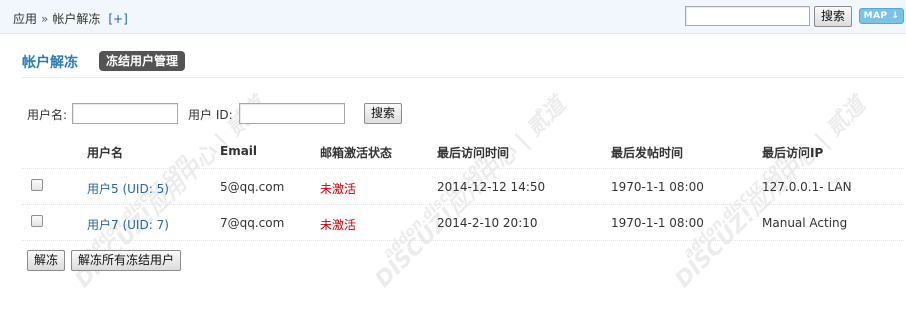  Describe the element at coordinates (46, 260) in the screenshot. I see `unfreeze-button: 解冻` at that location.